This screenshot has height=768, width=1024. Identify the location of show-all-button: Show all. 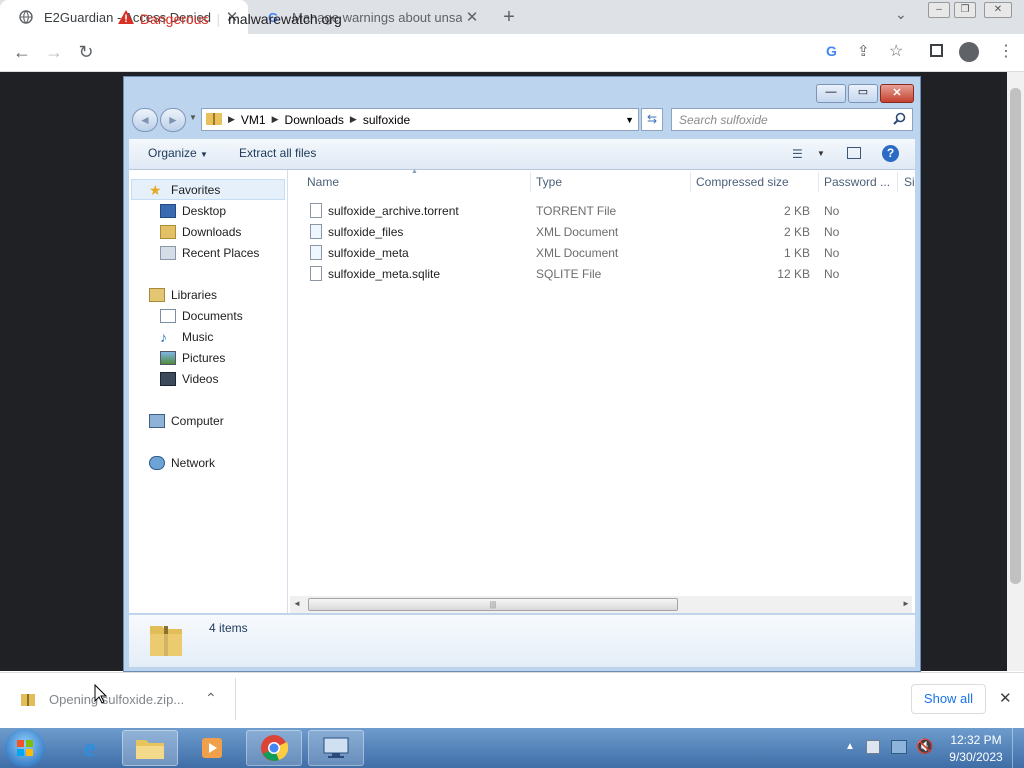
(948, 699).